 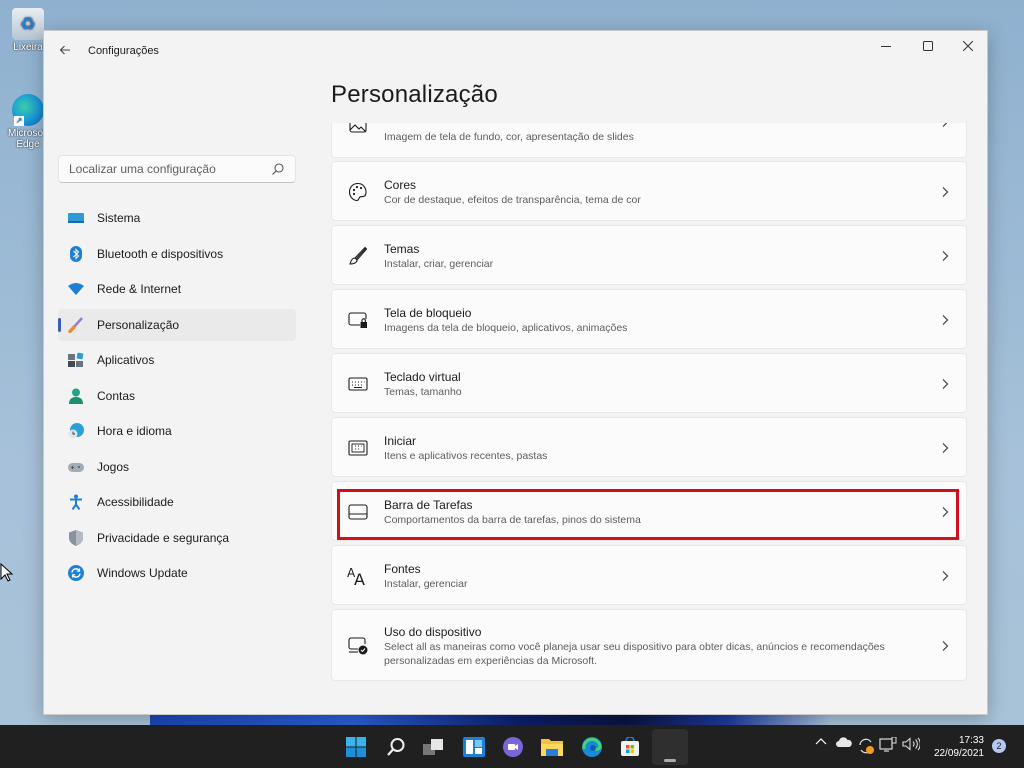 What do you see at coordinates (515, 51) in the screenshot?
I see `title-bar: Configurações` at bounding box center [515, 51].